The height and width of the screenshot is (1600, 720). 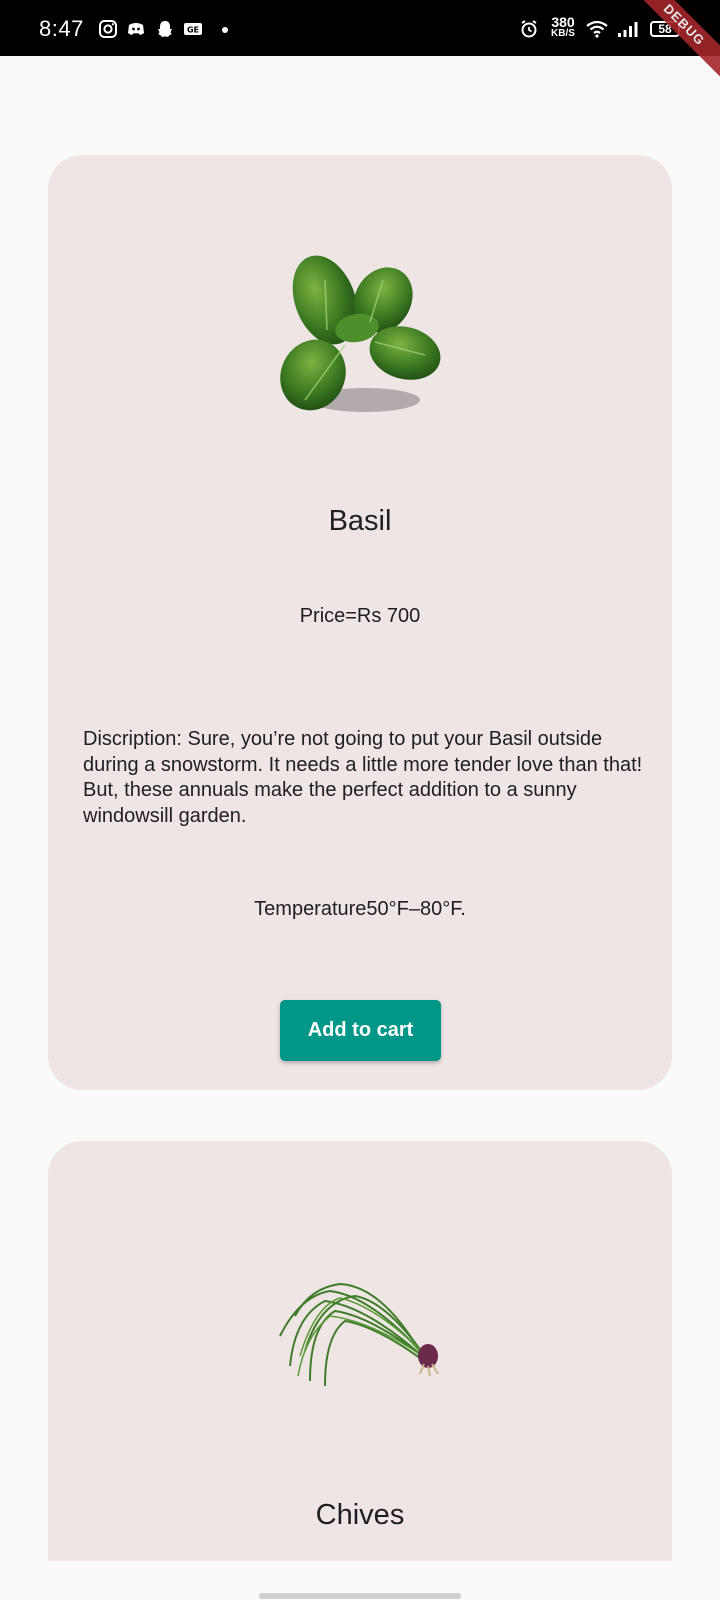 I want to click on status-time: 8:47, so click(x=61, y=28).